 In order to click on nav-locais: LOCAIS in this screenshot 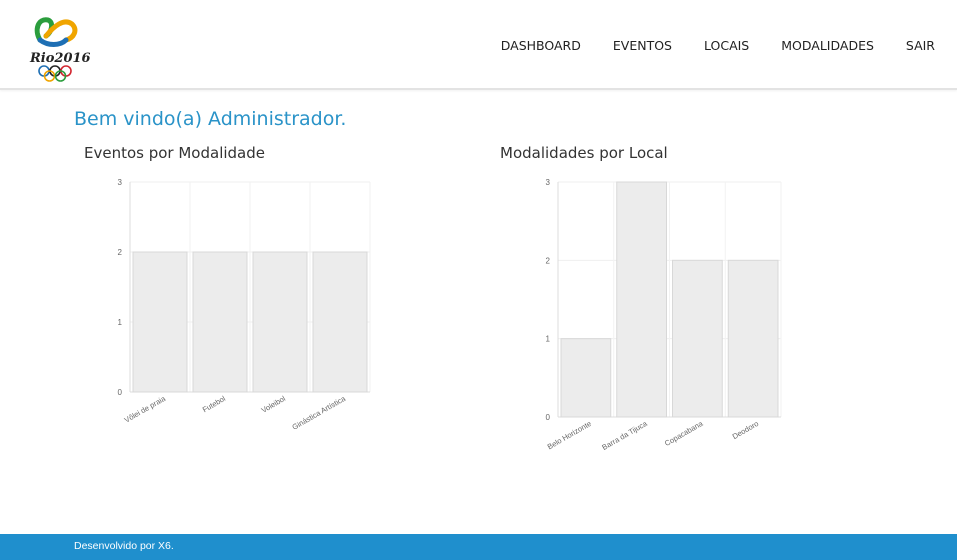, I will do `click(726, 45)`.